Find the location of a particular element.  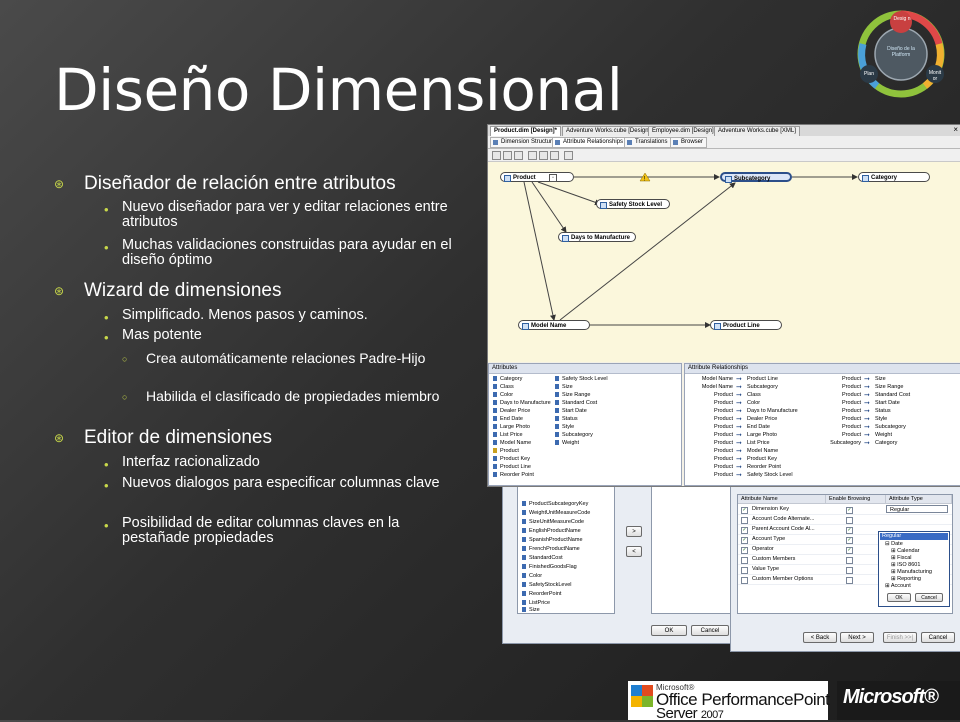

key-columns-list is located at coordinates (693, 550).